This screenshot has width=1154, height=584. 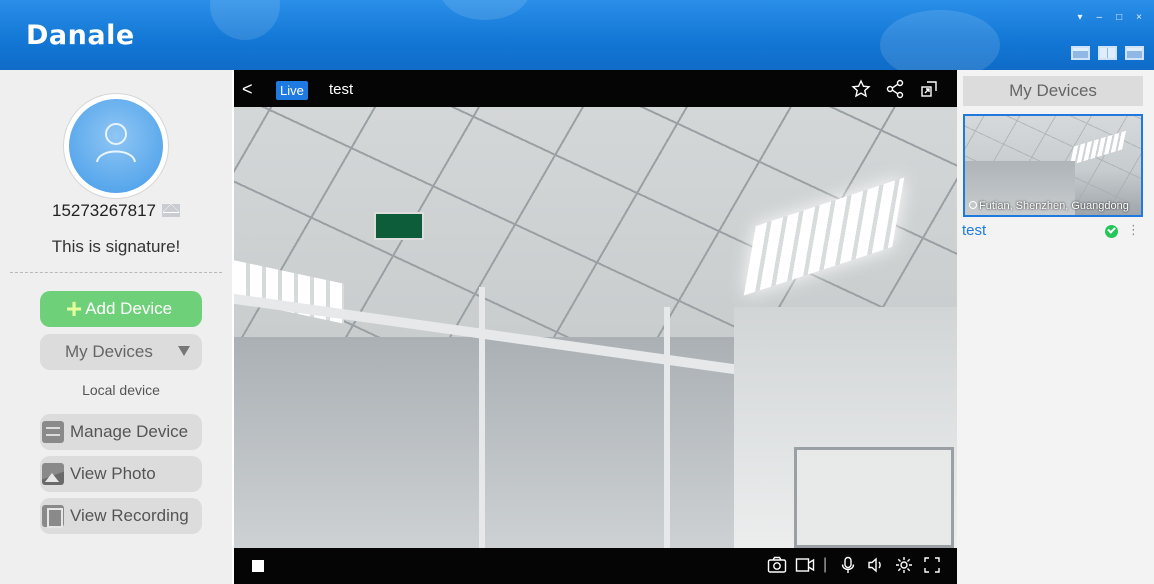 I want to click on record-video-icon, so click(x=805, y=565).